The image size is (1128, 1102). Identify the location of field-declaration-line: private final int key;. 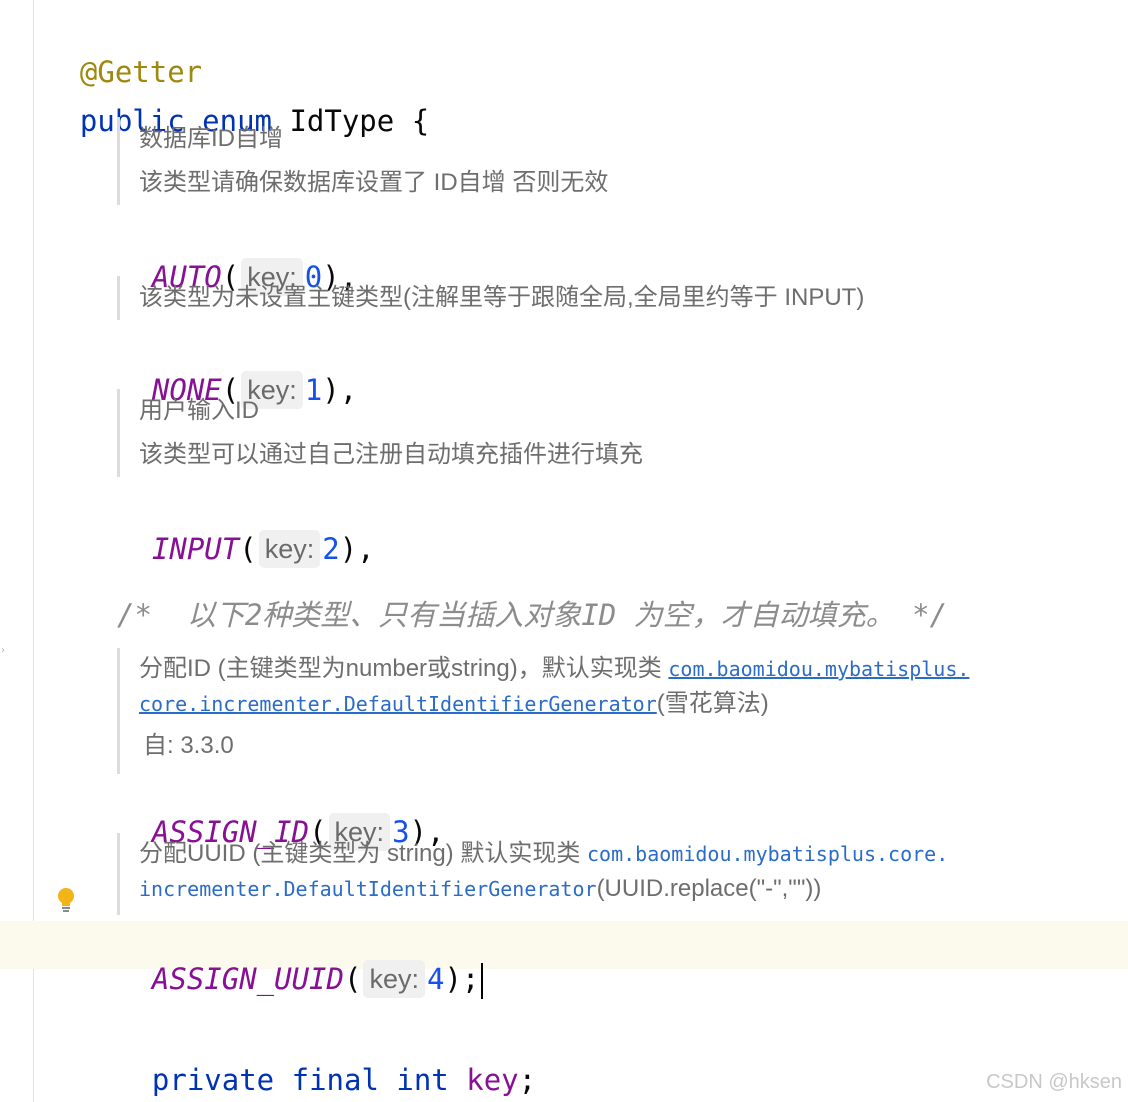
(326, 1063).